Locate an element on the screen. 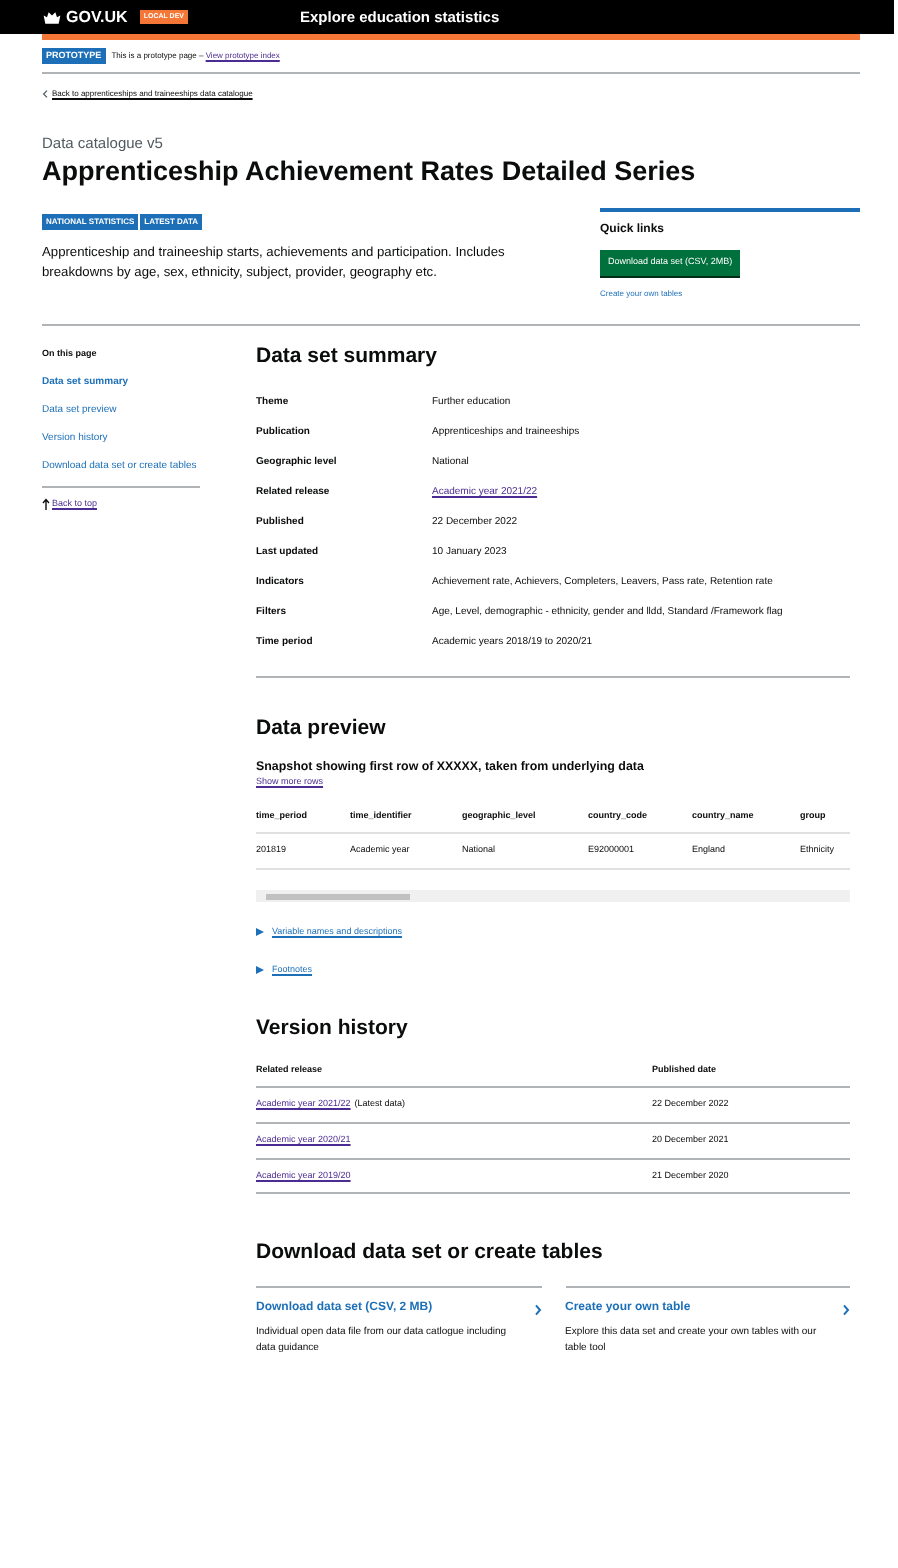 The width and height of the screenshot is (898, 1568). crown-icon is located at coordinates (52, 17).